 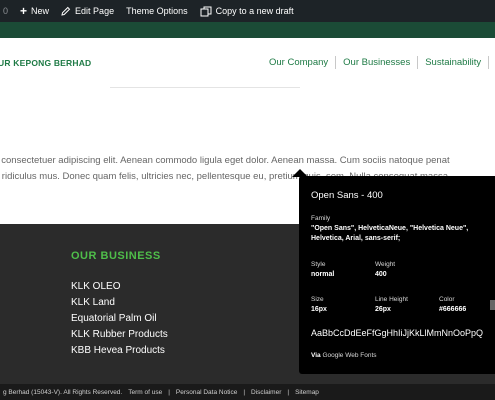 I want to click on color-value: #666666, so click(x=453, y=309).